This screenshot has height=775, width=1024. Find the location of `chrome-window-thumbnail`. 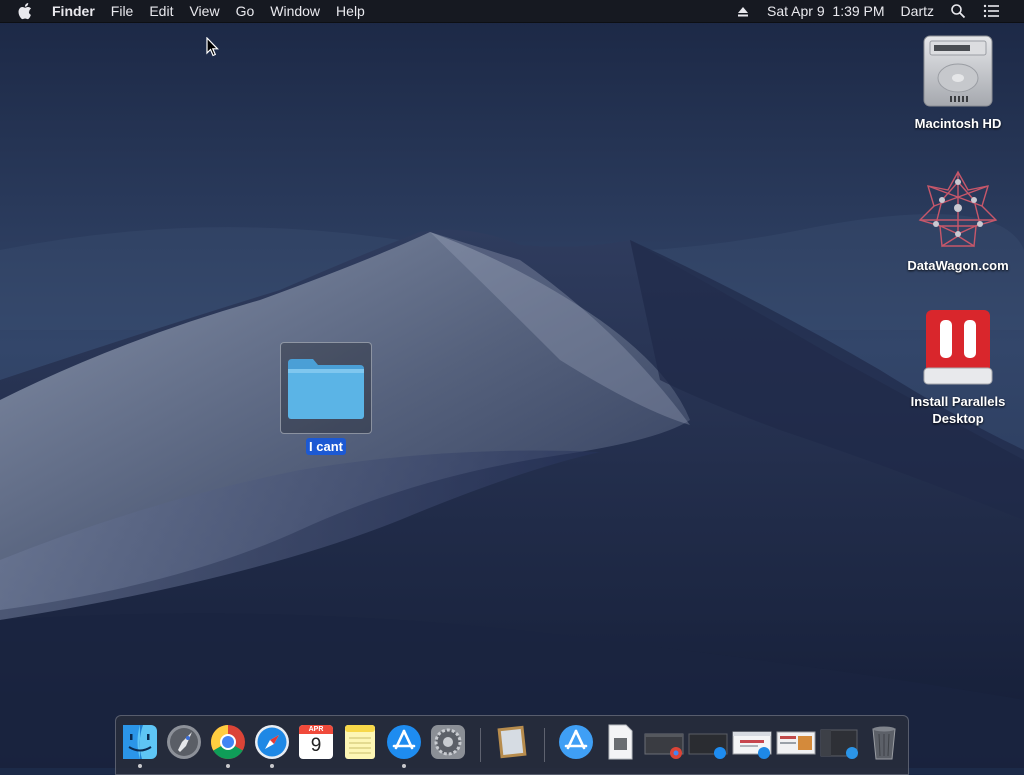

chrome-window-thumbnail is located at coordinates (664, 742).